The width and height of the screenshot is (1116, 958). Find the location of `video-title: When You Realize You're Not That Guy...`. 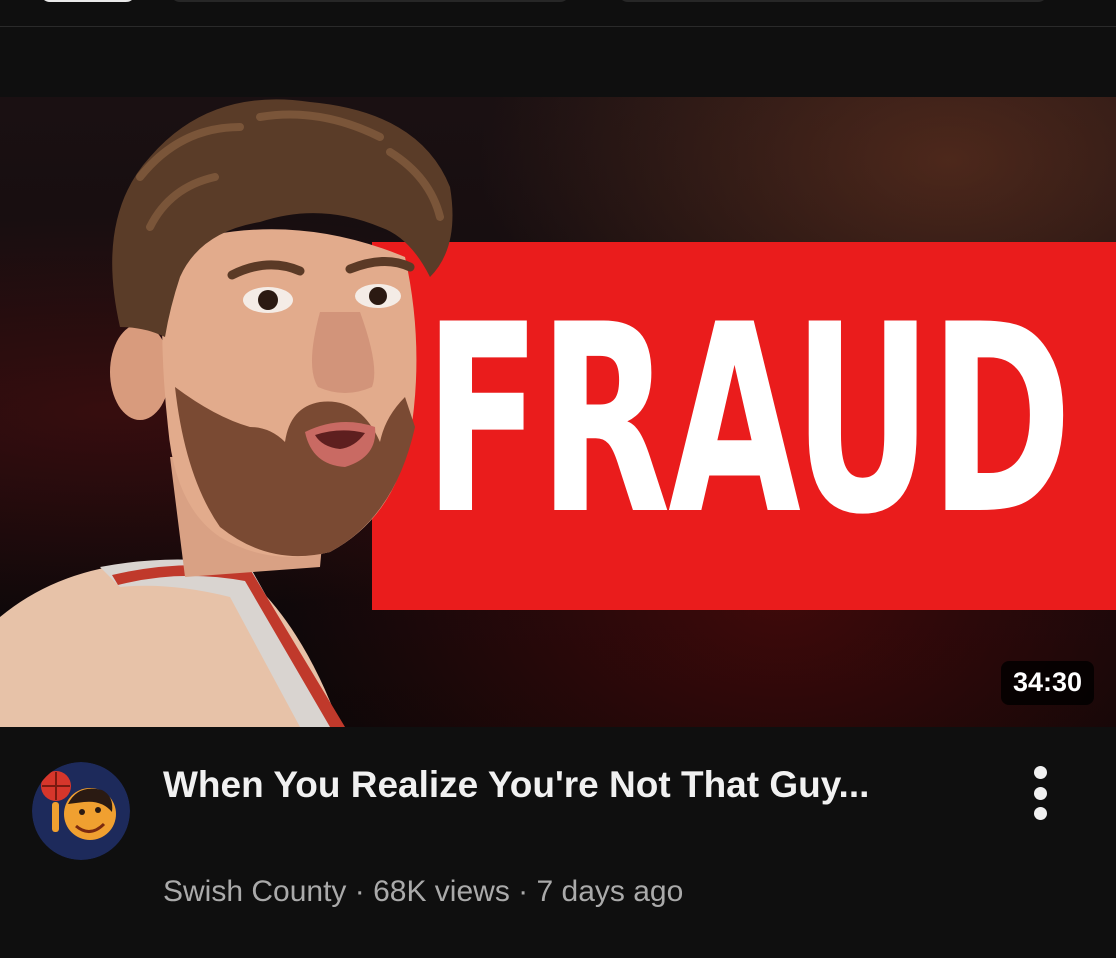

video-title: When You Realize You're Not That Guy... is located at coordinates (543, 785).